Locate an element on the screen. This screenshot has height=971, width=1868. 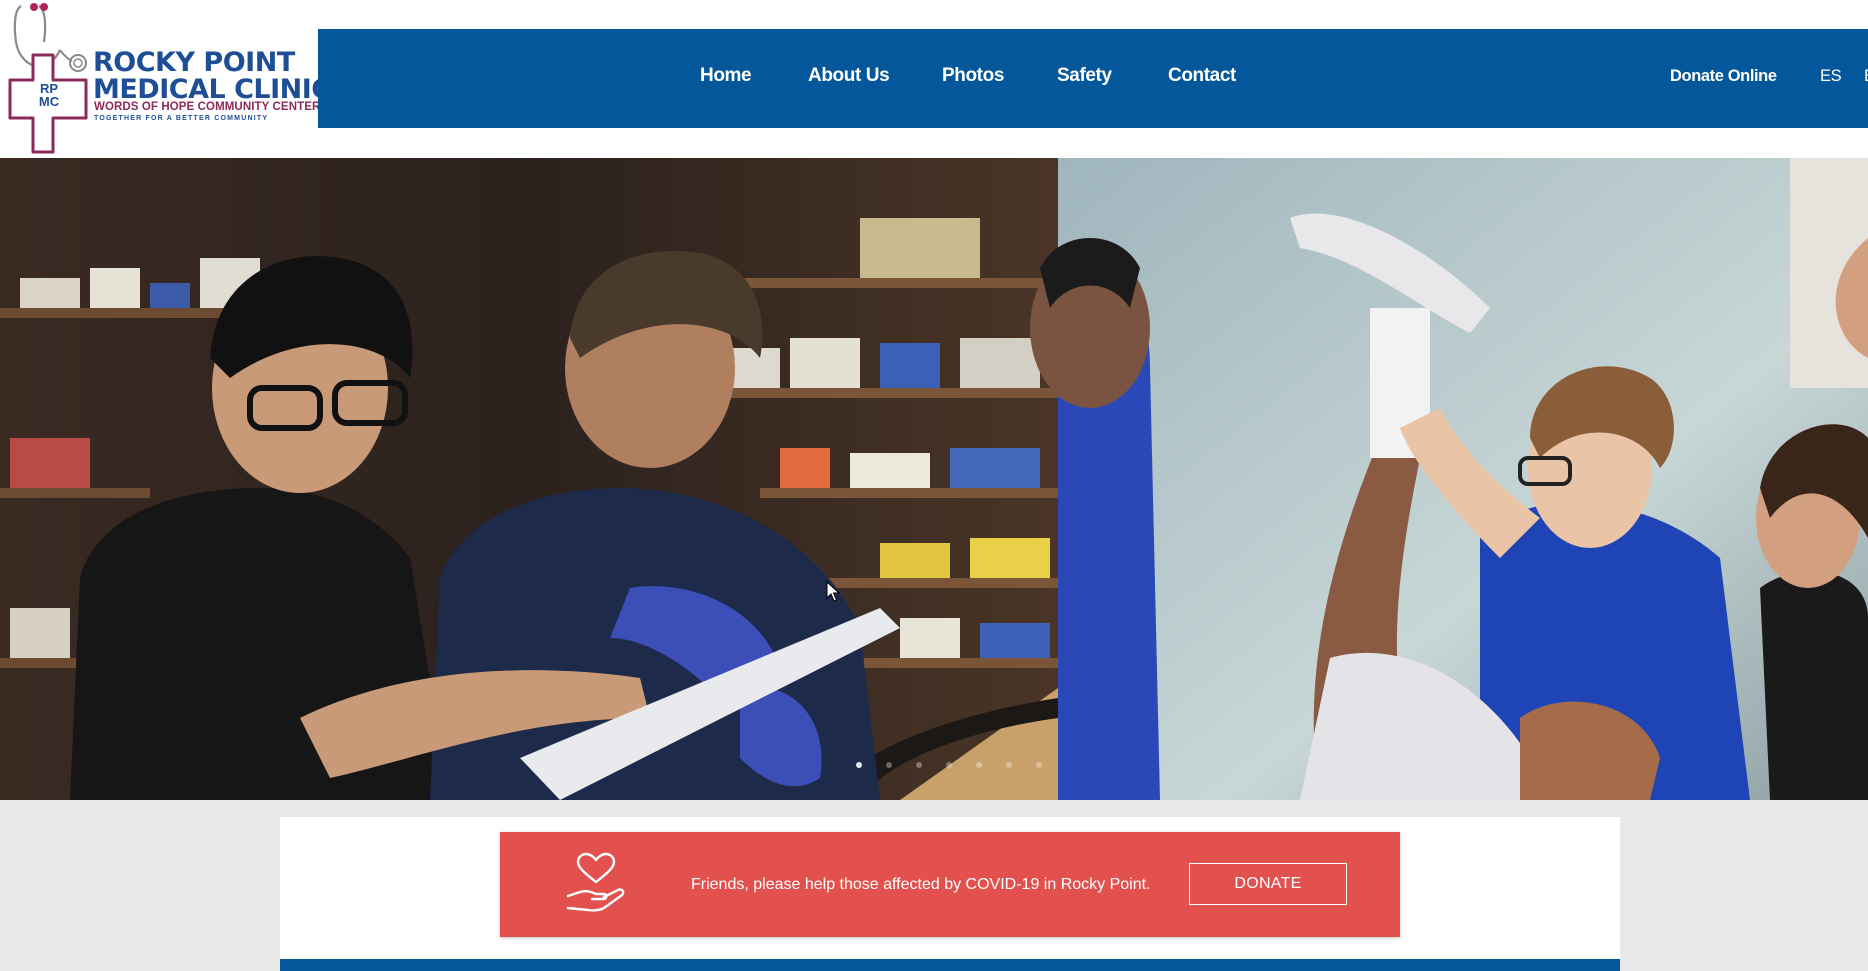
heart-in-hand-icon is located at coordinates (595, 882).